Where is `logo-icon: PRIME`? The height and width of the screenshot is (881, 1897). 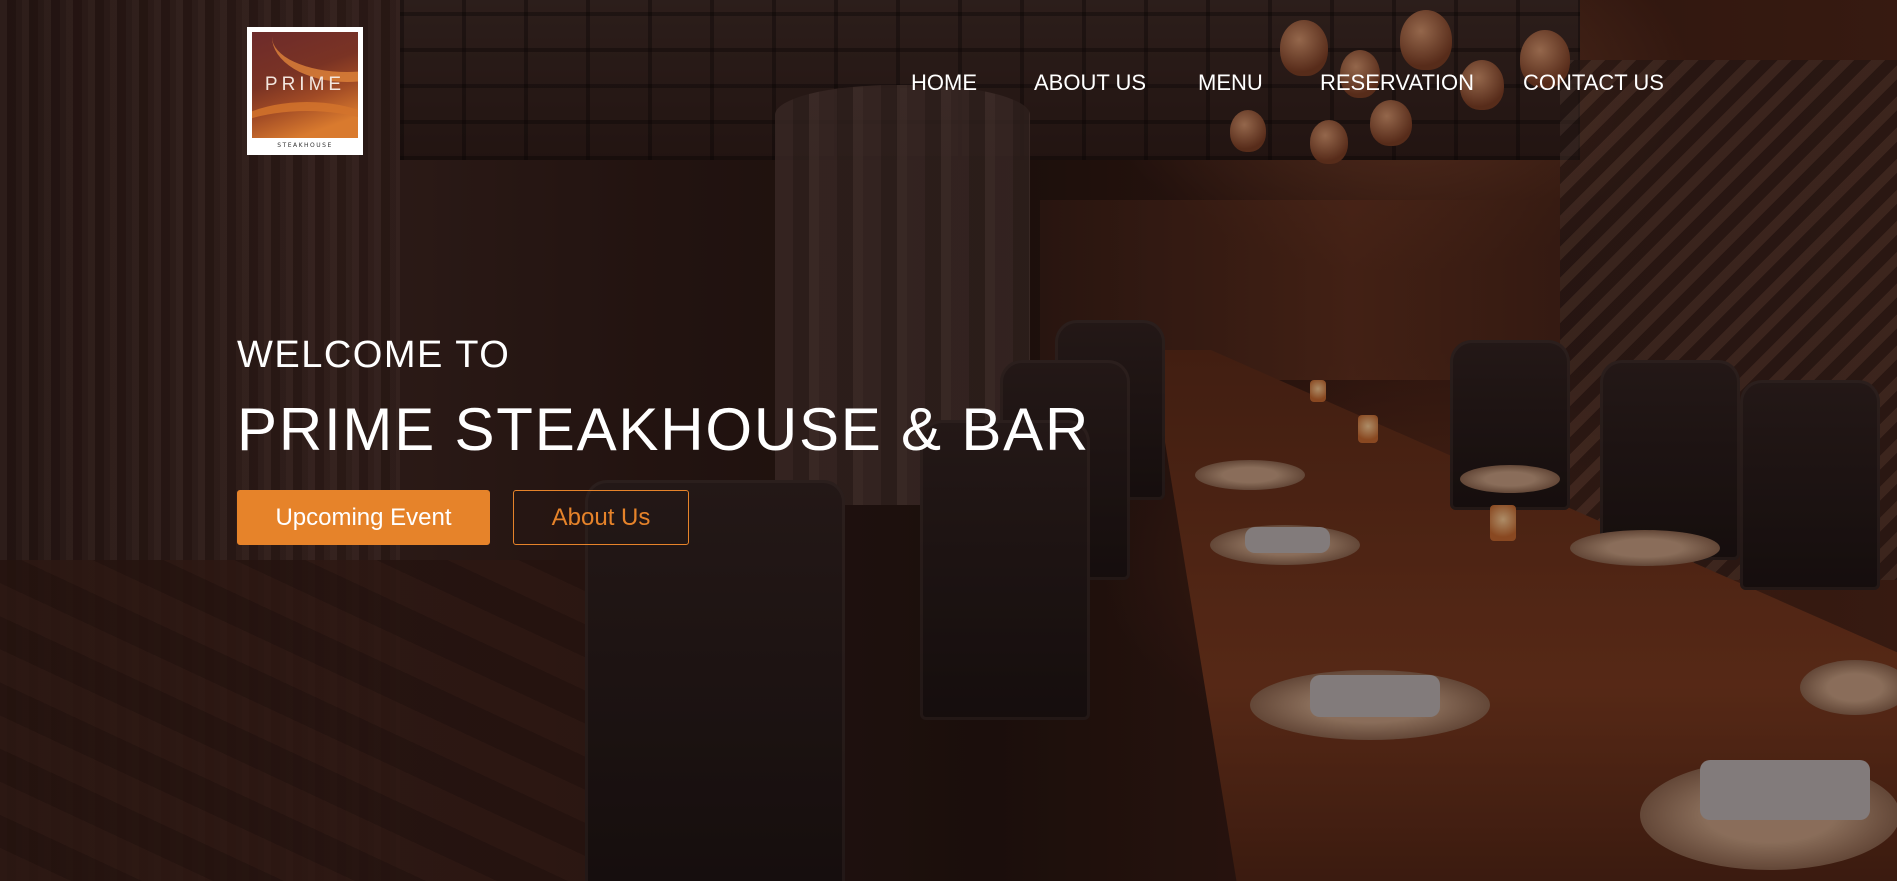
logo-icon: PRIME is located at coordinates (305, 85).